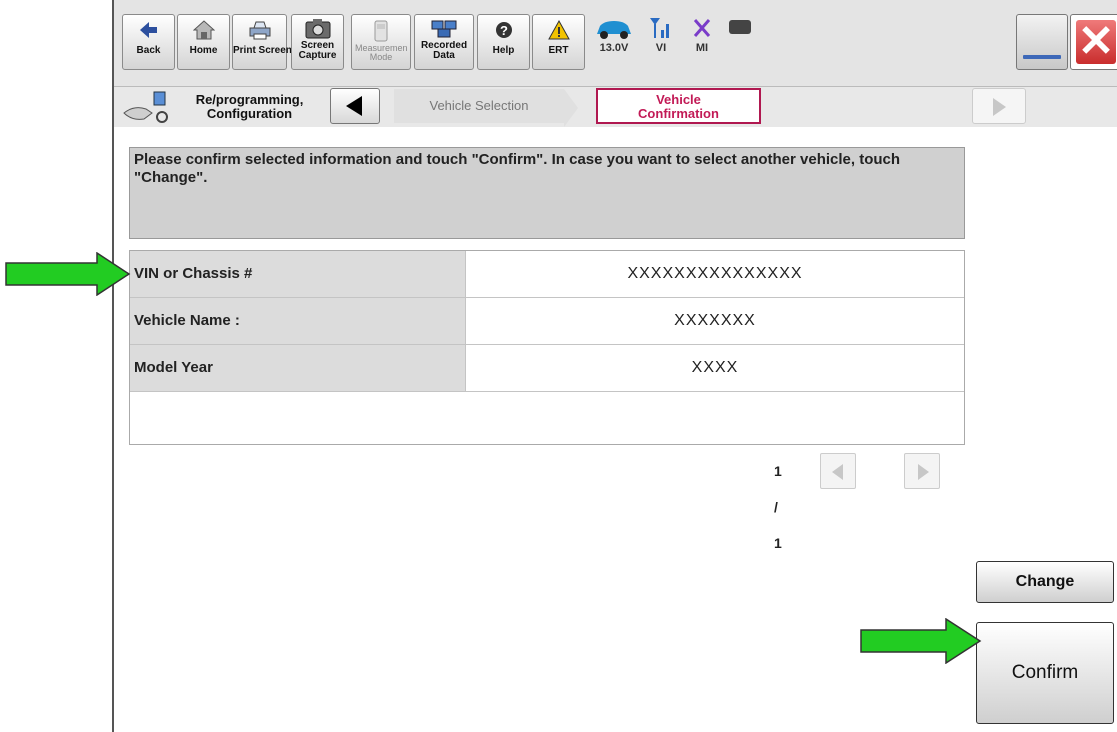 This screenshot has width=1117, height=732. I want to click on reprogramming-tool-icon, so click(150, 110).